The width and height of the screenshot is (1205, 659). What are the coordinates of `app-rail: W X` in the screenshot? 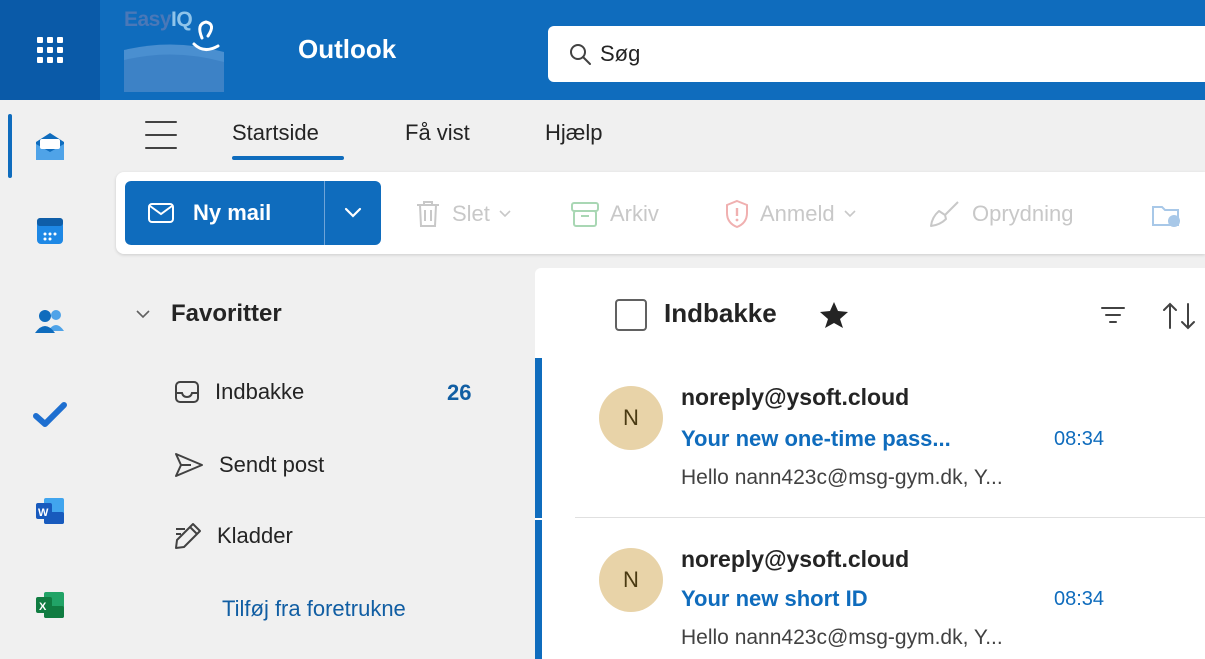 It's located at (50, 379).